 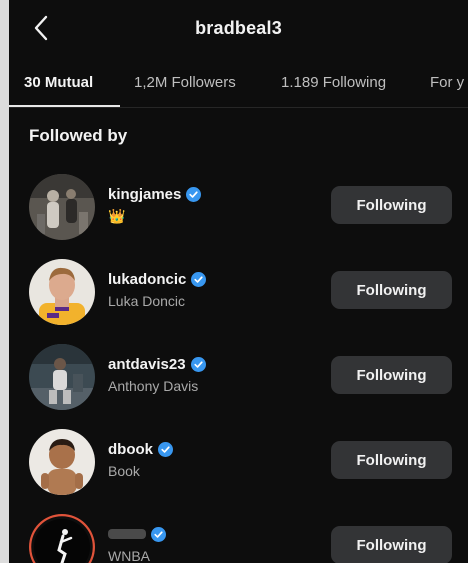 I want to click on header: bradbeal3, so click(x=238, y=28).